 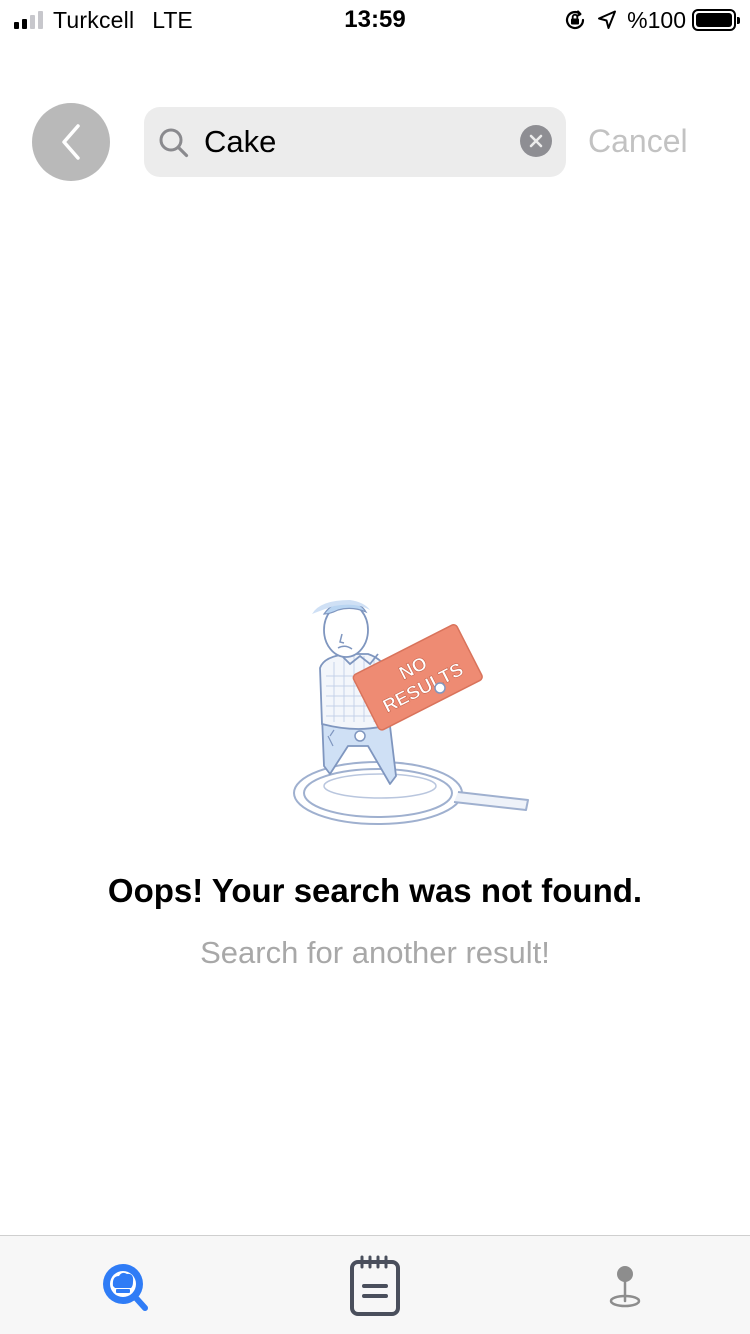 I want to click on search-input, so click(x=354, y=142).